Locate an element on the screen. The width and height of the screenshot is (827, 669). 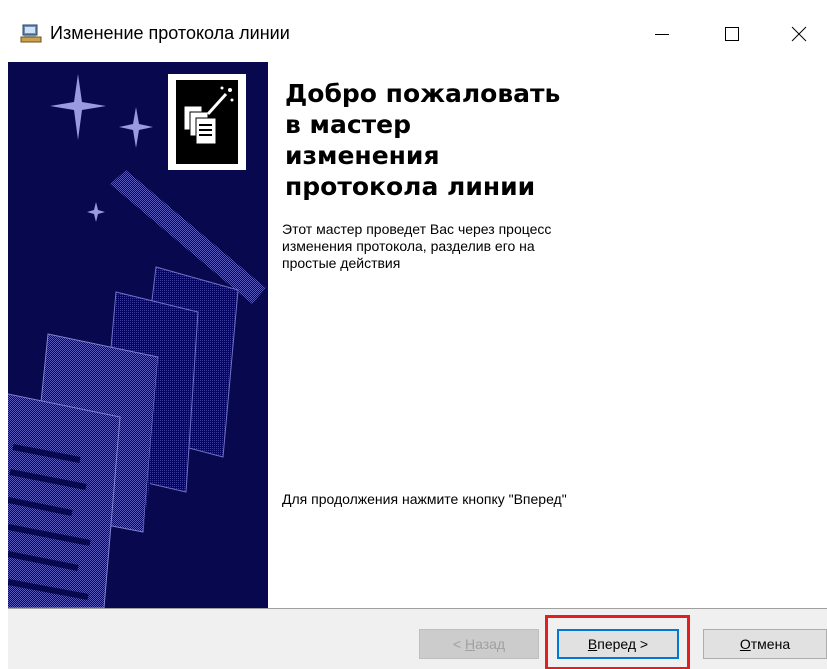
maximize-button is located at coordinates (732, 36).